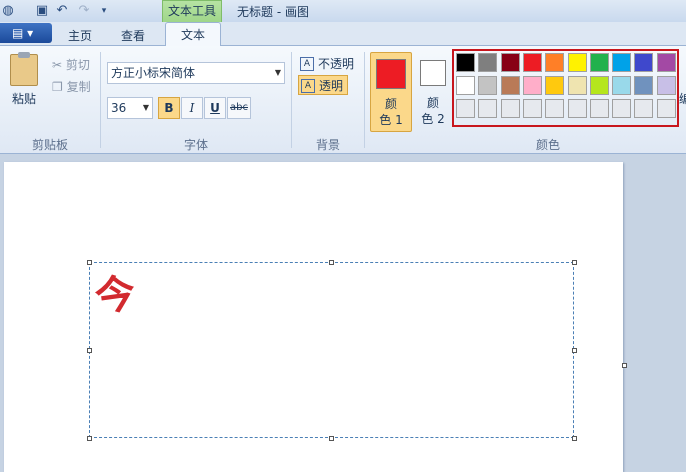 This screenshot has height=472, width=686. I want to click on ribbon-tab-row, so click(343, 34).